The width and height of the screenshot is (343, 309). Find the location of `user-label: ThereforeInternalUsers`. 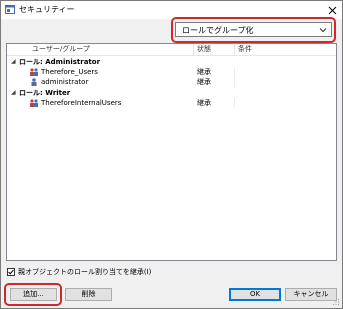

user-label: ThereforeInternalUsers is located at coordinates (81, 103).